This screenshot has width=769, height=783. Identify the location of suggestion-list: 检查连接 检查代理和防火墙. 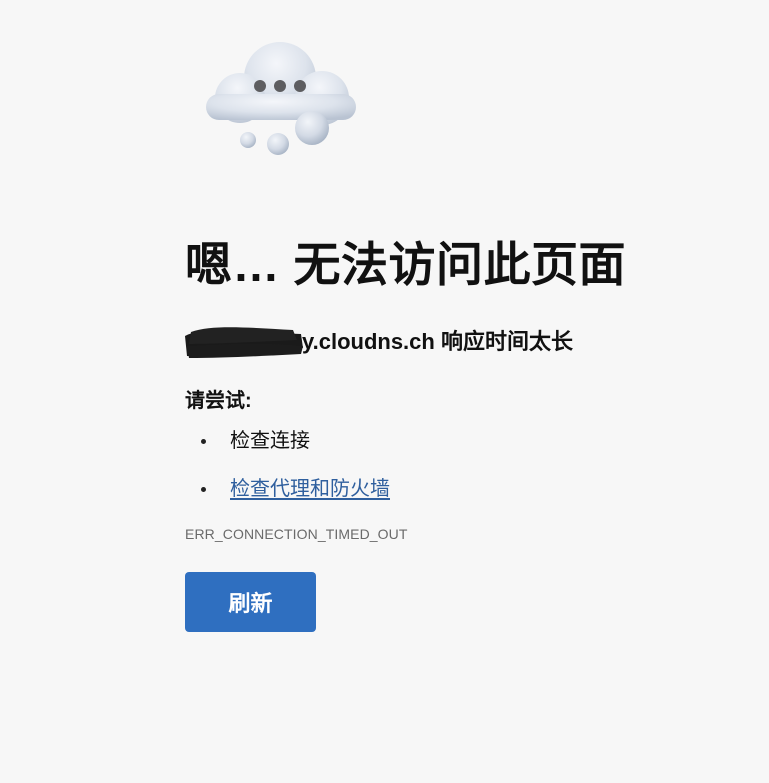
(465, 465).